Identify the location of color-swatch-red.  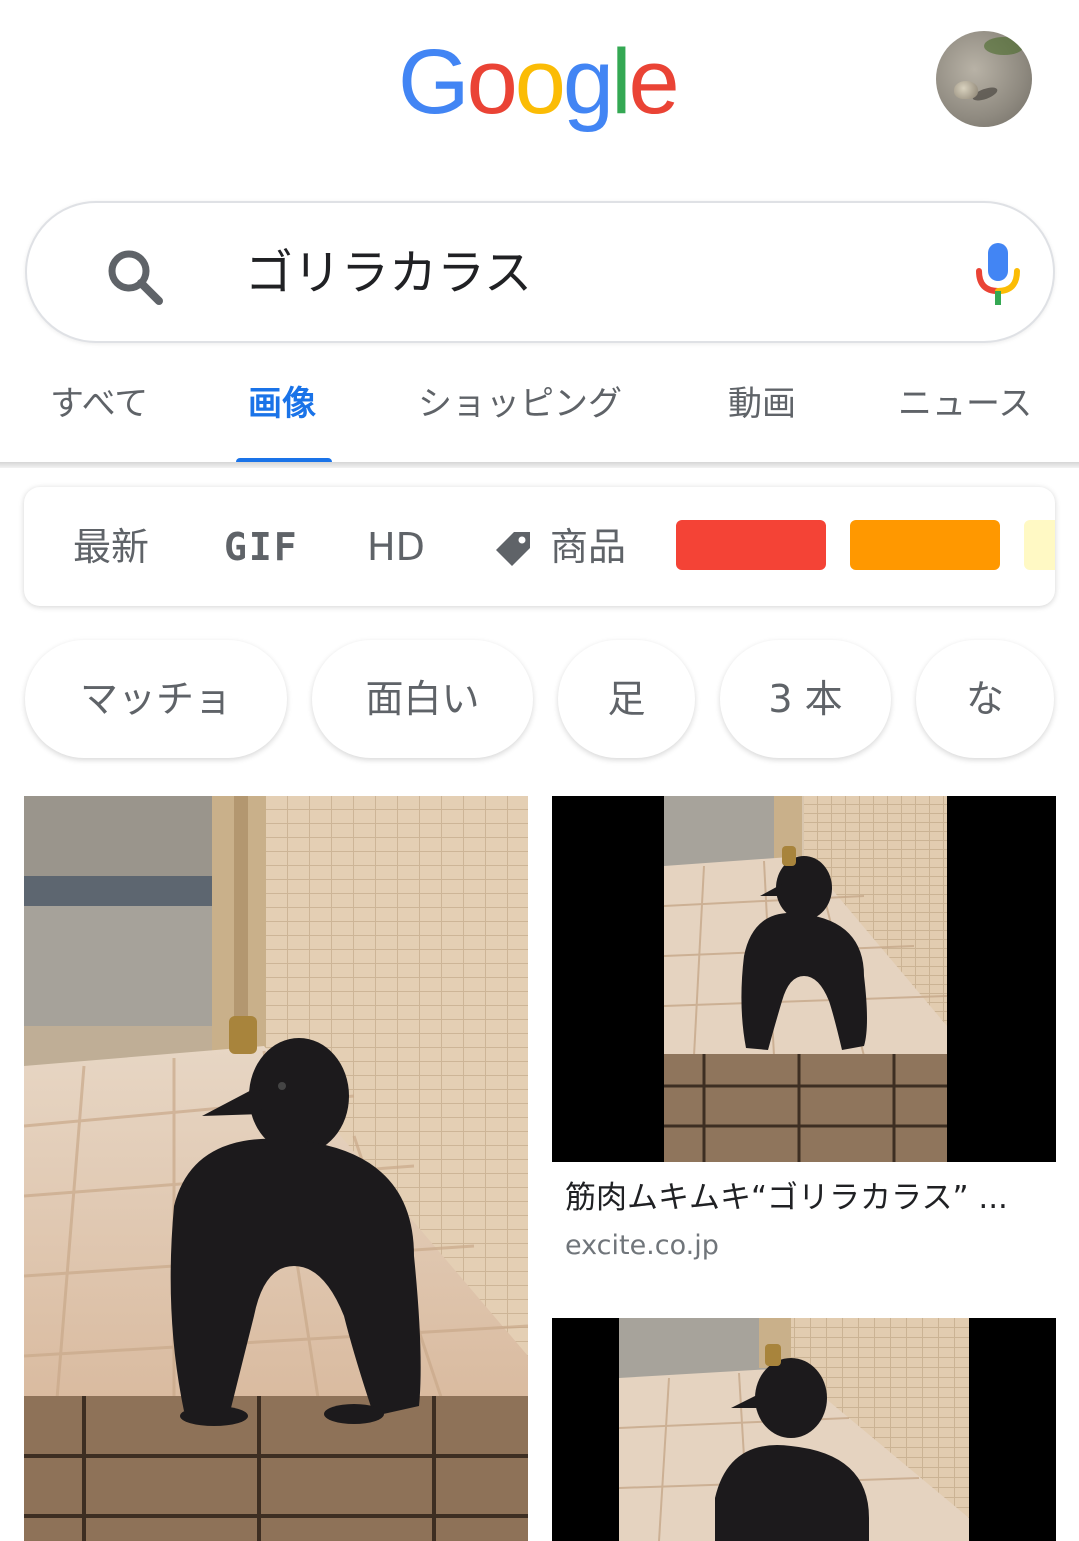
(751, 545).